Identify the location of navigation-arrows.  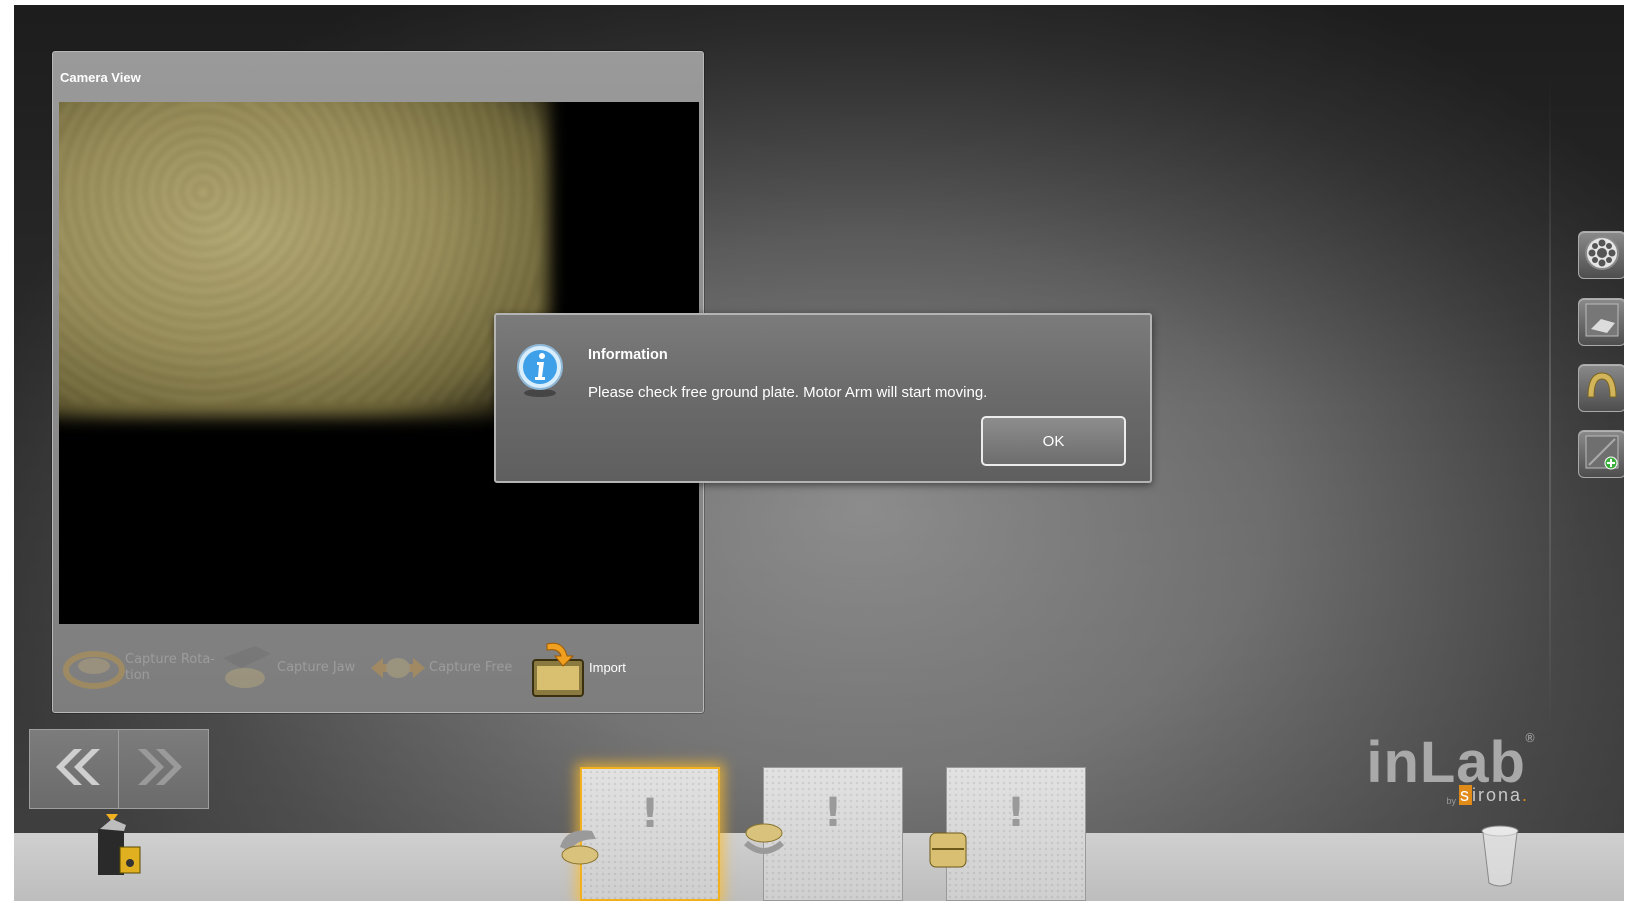
(119, 769).